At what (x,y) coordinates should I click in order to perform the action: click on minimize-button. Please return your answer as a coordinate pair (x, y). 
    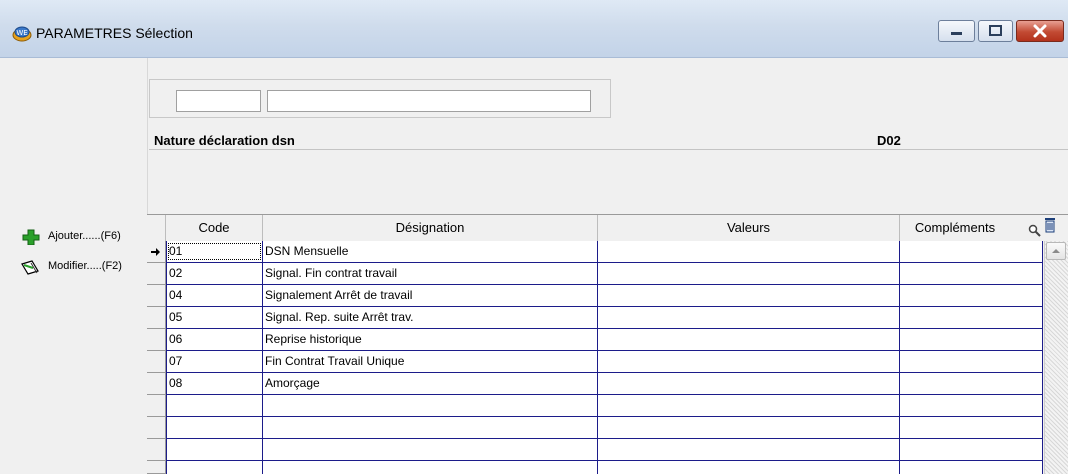
    Looking at the image, I should click on (956, 31).